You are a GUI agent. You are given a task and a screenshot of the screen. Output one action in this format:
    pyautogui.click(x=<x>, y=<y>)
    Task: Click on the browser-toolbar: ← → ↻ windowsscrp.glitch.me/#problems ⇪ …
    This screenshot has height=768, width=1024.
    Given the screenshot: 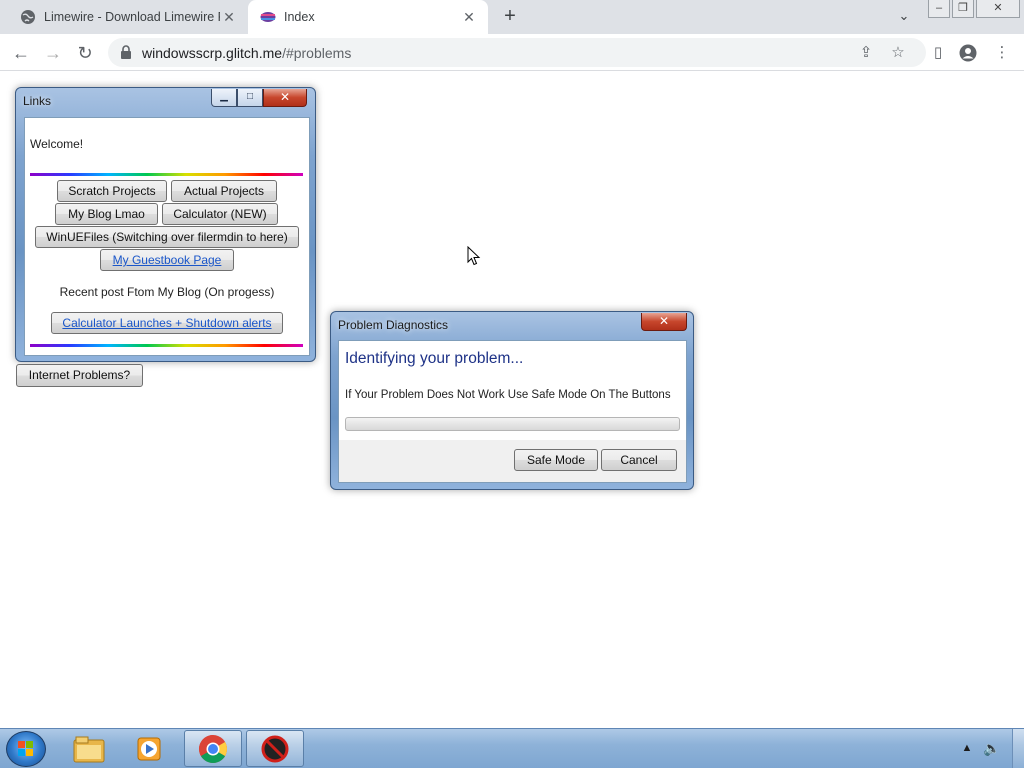 What is the action you would take?
    pyautogui.click(x=512, y=52)
    